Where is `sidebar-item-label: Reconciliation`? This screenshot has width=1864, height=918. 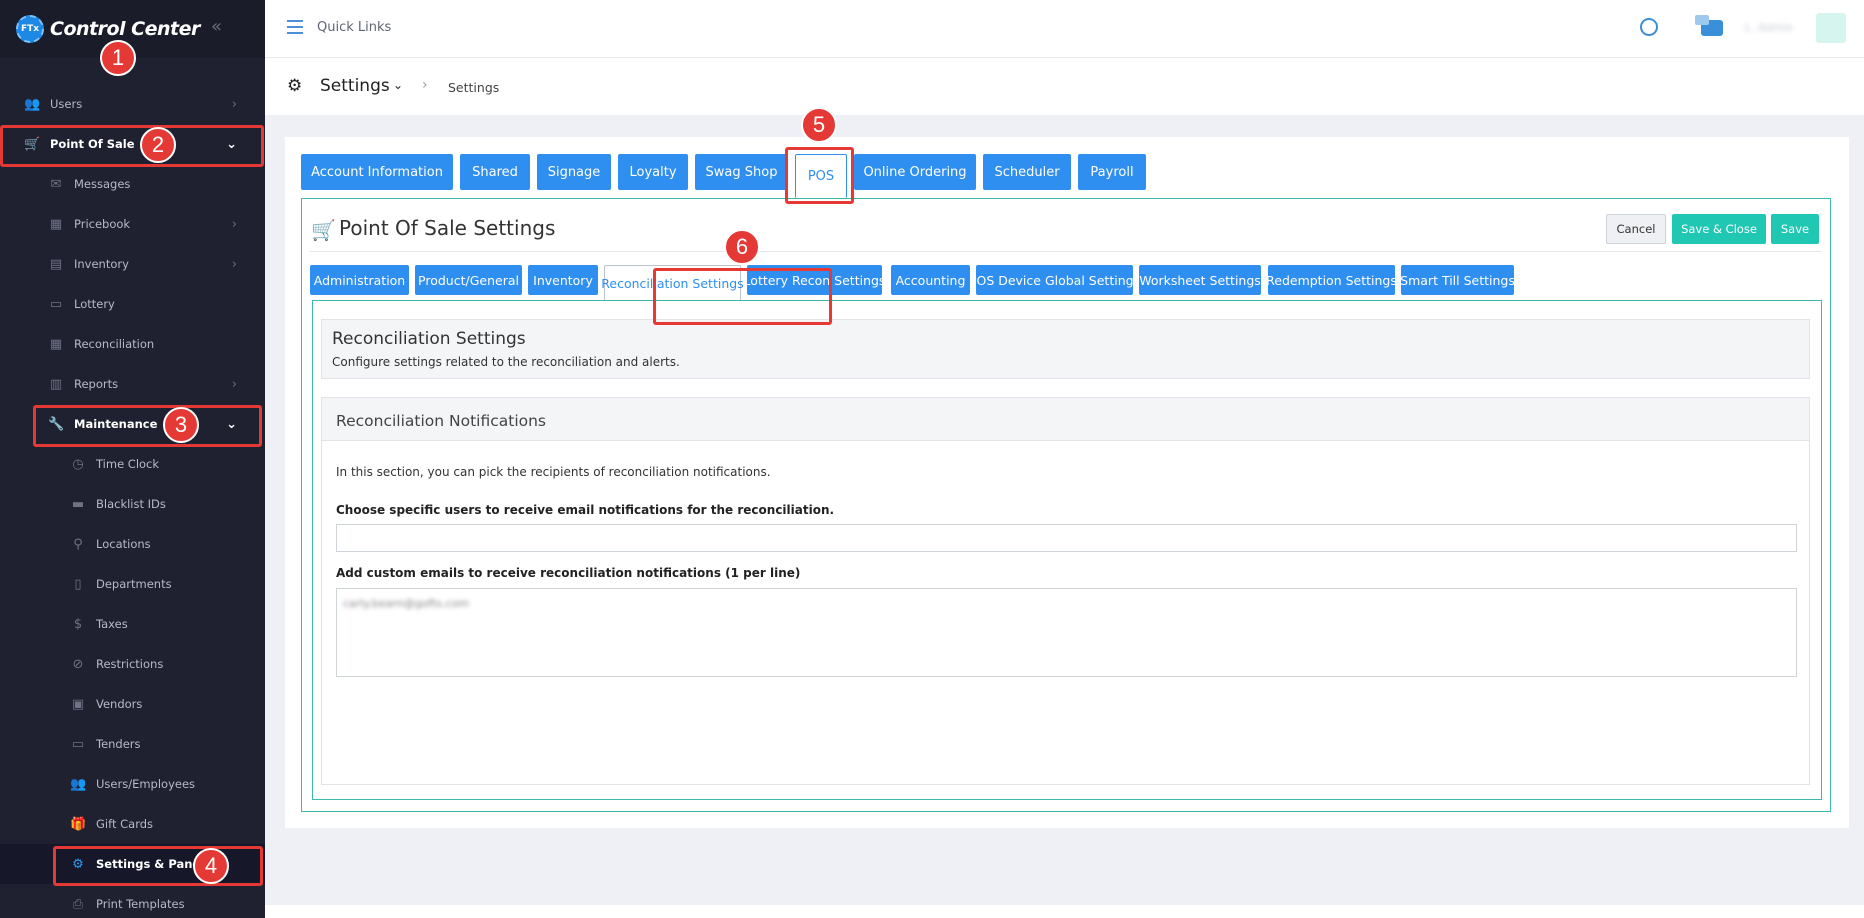 sidebar-item-label: Reconciliation is located at coordinates (114, 344).